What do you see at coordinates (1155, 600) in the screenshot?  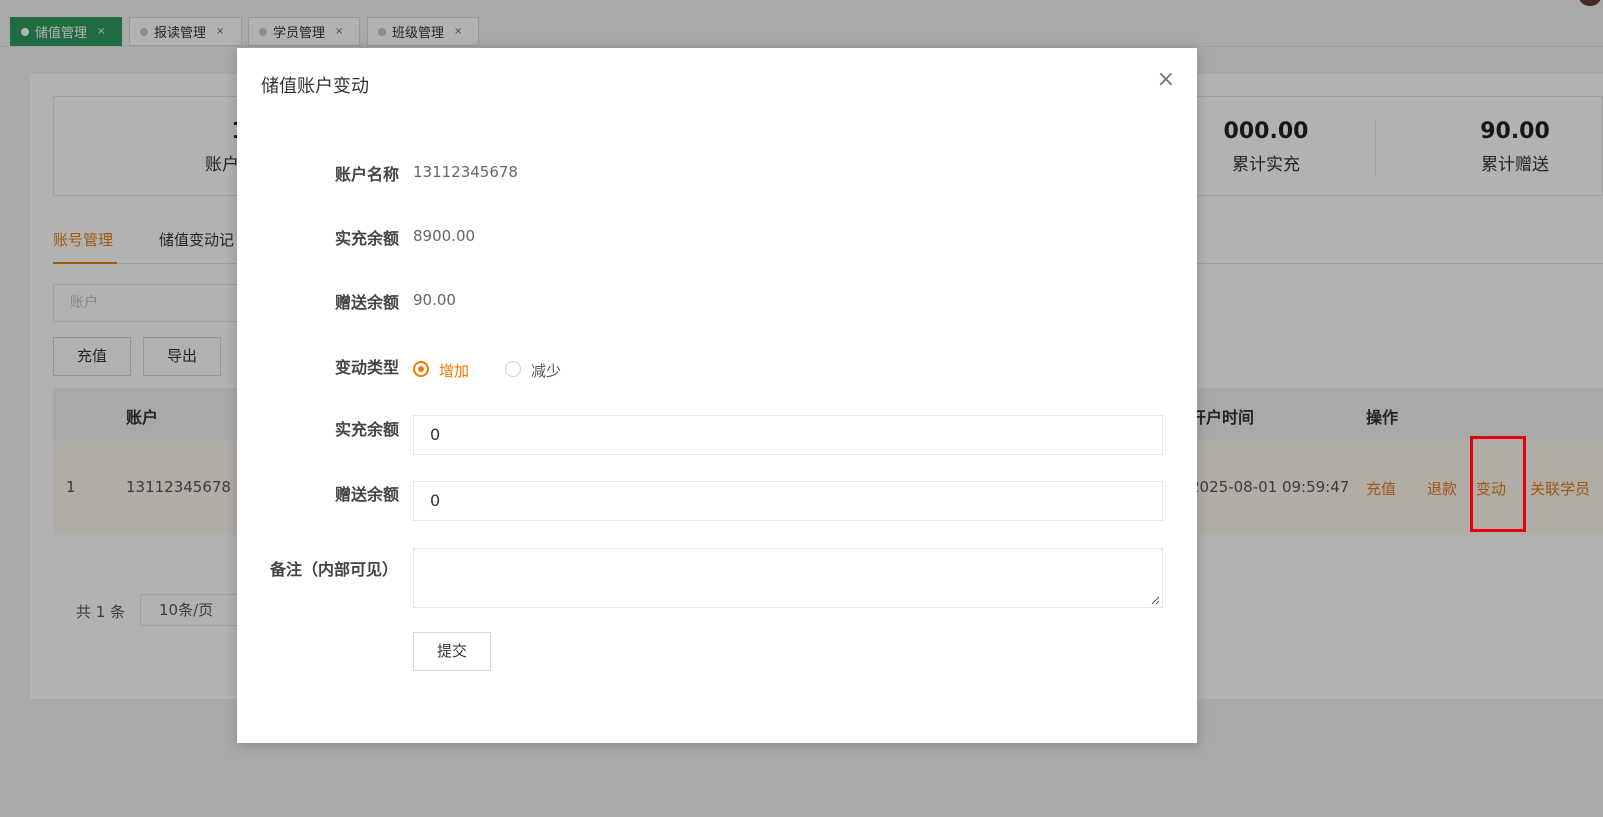 I see `resize-grip-icon` at bounding box center [1155, 600].